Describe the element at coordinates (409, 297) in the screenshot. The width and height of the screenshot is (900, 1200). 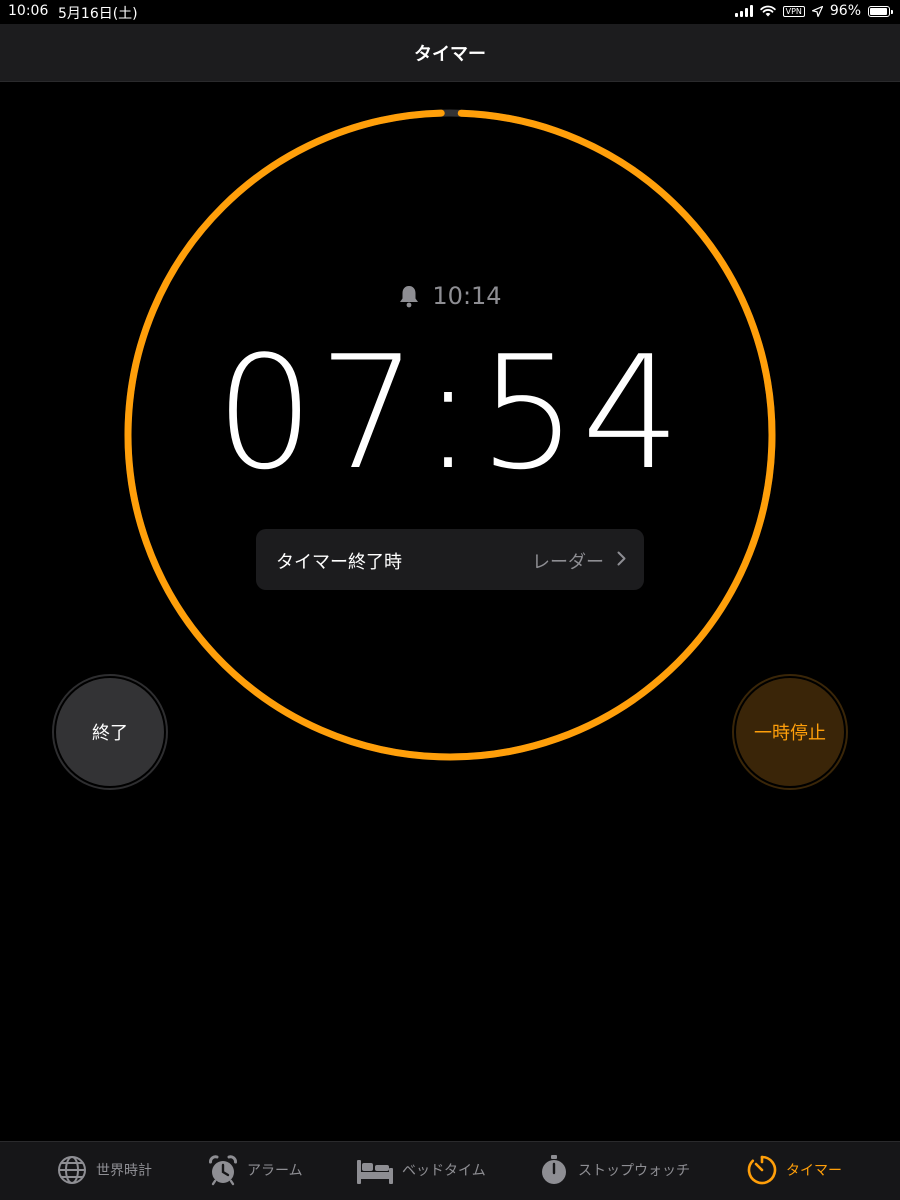
I see `bell-icon` at that location.